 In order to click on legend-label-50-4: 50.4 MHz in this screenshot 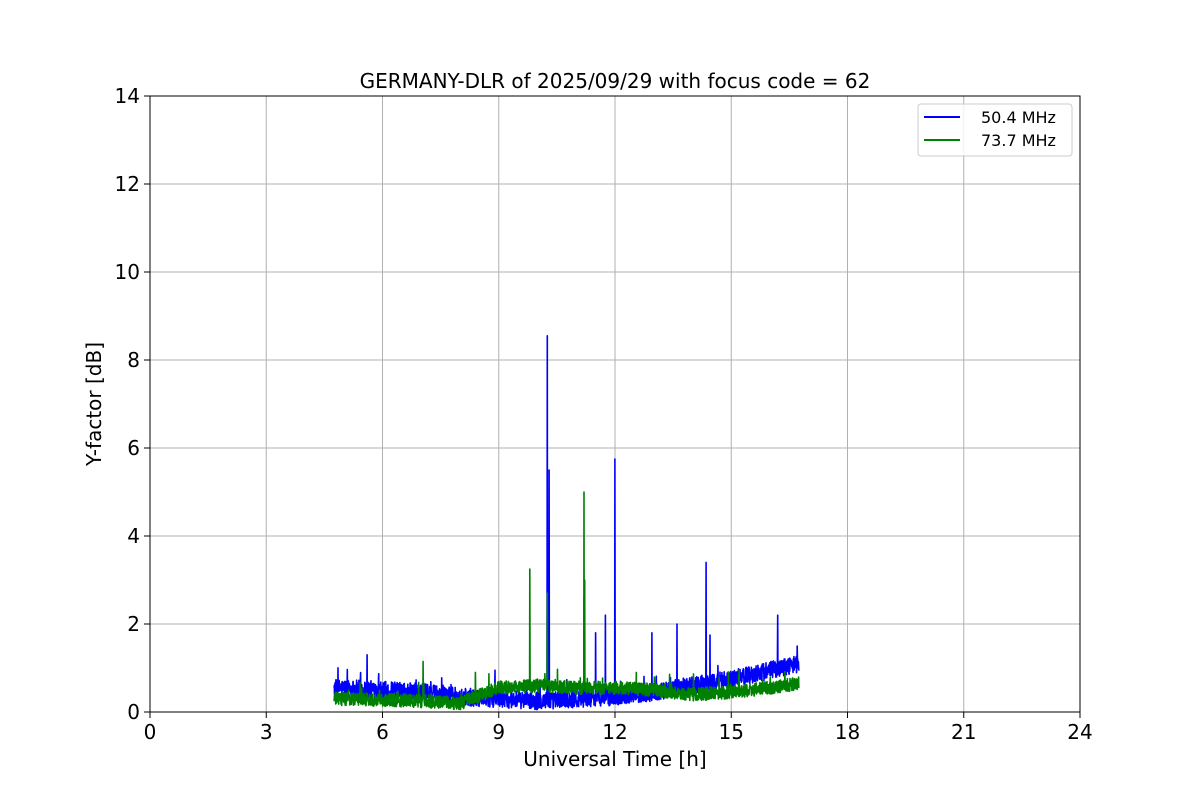, I will do `click(1018, 117)`.